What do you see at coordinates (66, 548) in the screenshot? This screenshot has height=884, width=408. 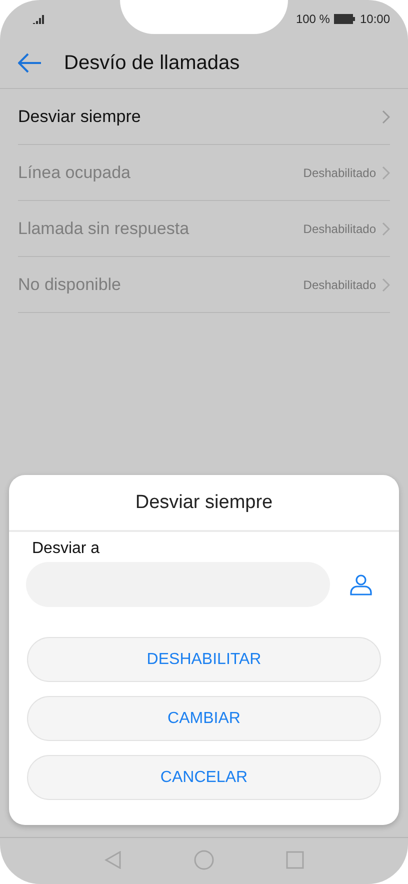 I see `field-label: Desviar a` at bounding box center [66, 548].